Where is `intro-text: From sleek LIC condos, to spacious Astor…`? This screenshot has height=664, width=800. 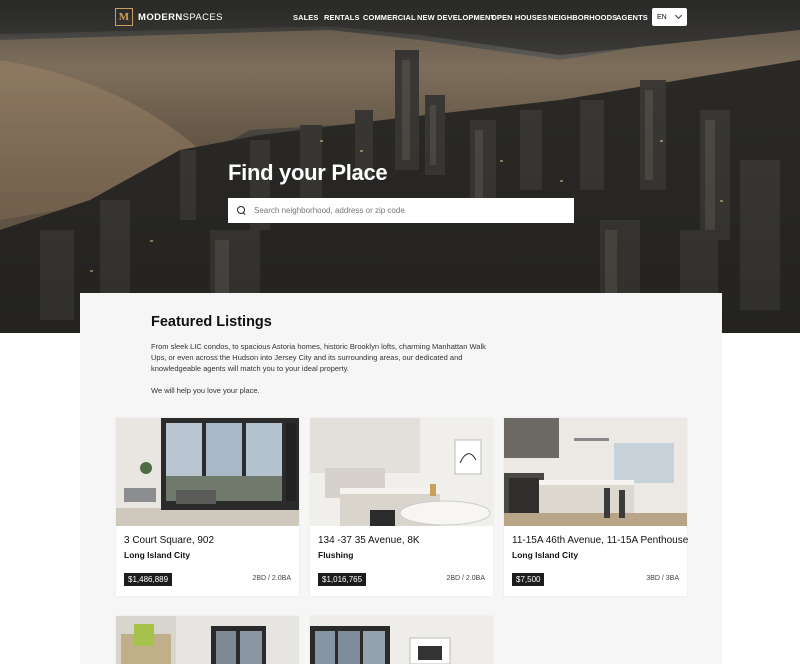 intro-text: From sleek LIC condos, to spacious Astor… is located at coordinates (318, 358).